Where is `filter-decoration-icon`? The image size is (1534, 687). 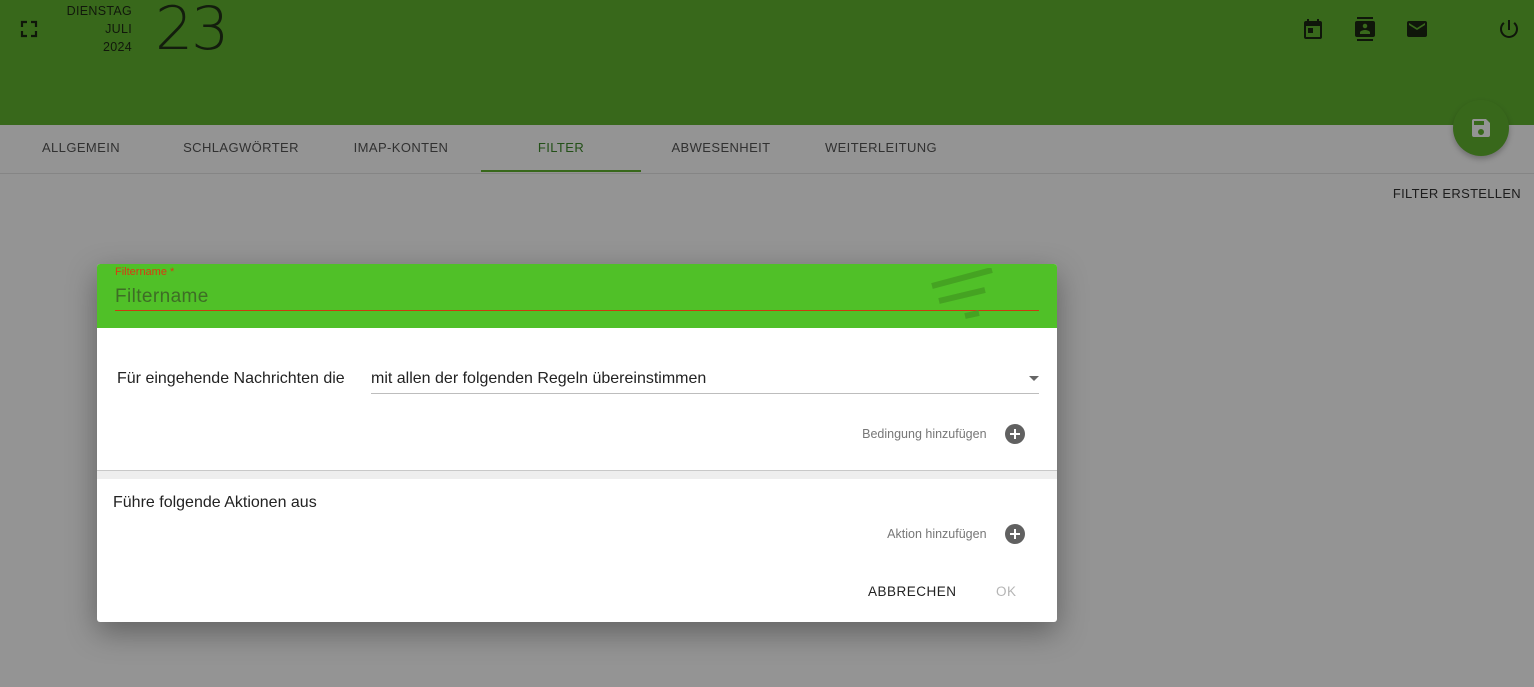 filter-decoration-icon is located at coordinates (962, 293).